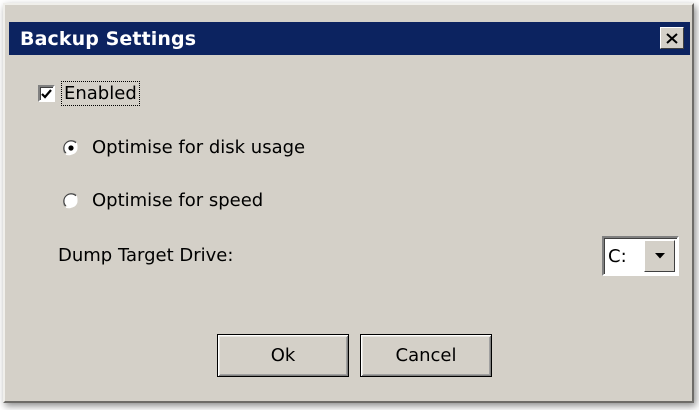 The image size is (699, 410). What do you see at coordinates (199, 147) in the screenshot?
I see `radio-disk-usage-label: Optimise for disk usage` at bounding box center [199, 147].